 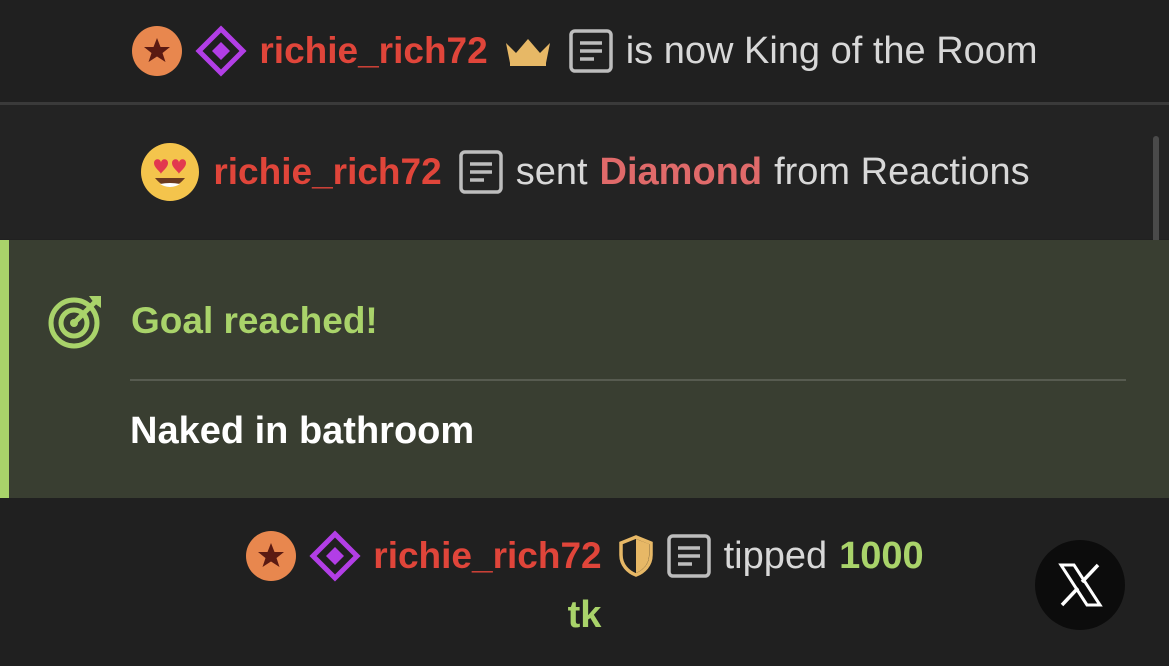 I want to click on crown-icon, so click(x=528, y=51).